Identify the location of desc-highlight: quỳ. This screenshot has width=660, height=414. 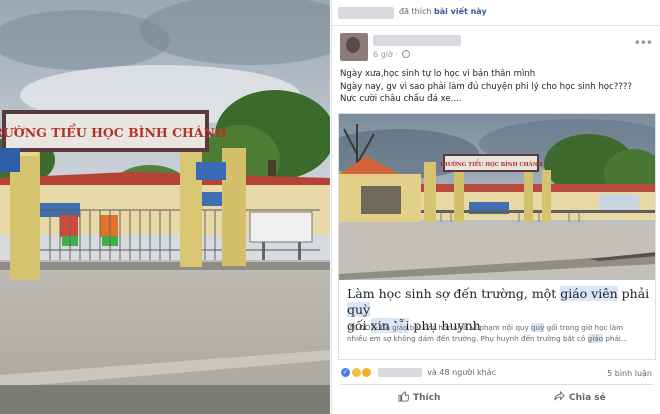
(537, 327).